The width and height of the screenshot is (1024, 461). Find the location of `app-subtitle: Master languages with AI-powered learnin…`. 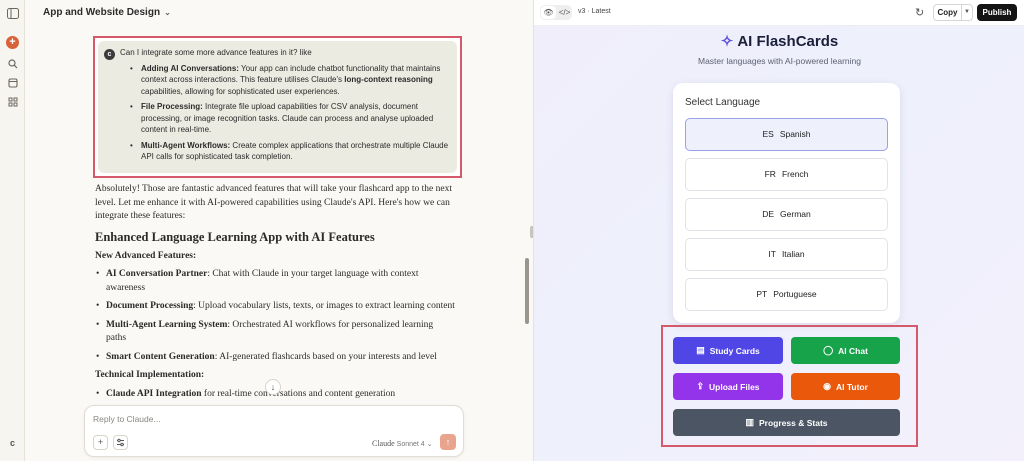

app-subtitle: Master languages with AI-powered learnin… is located at coordinates (779, 61).